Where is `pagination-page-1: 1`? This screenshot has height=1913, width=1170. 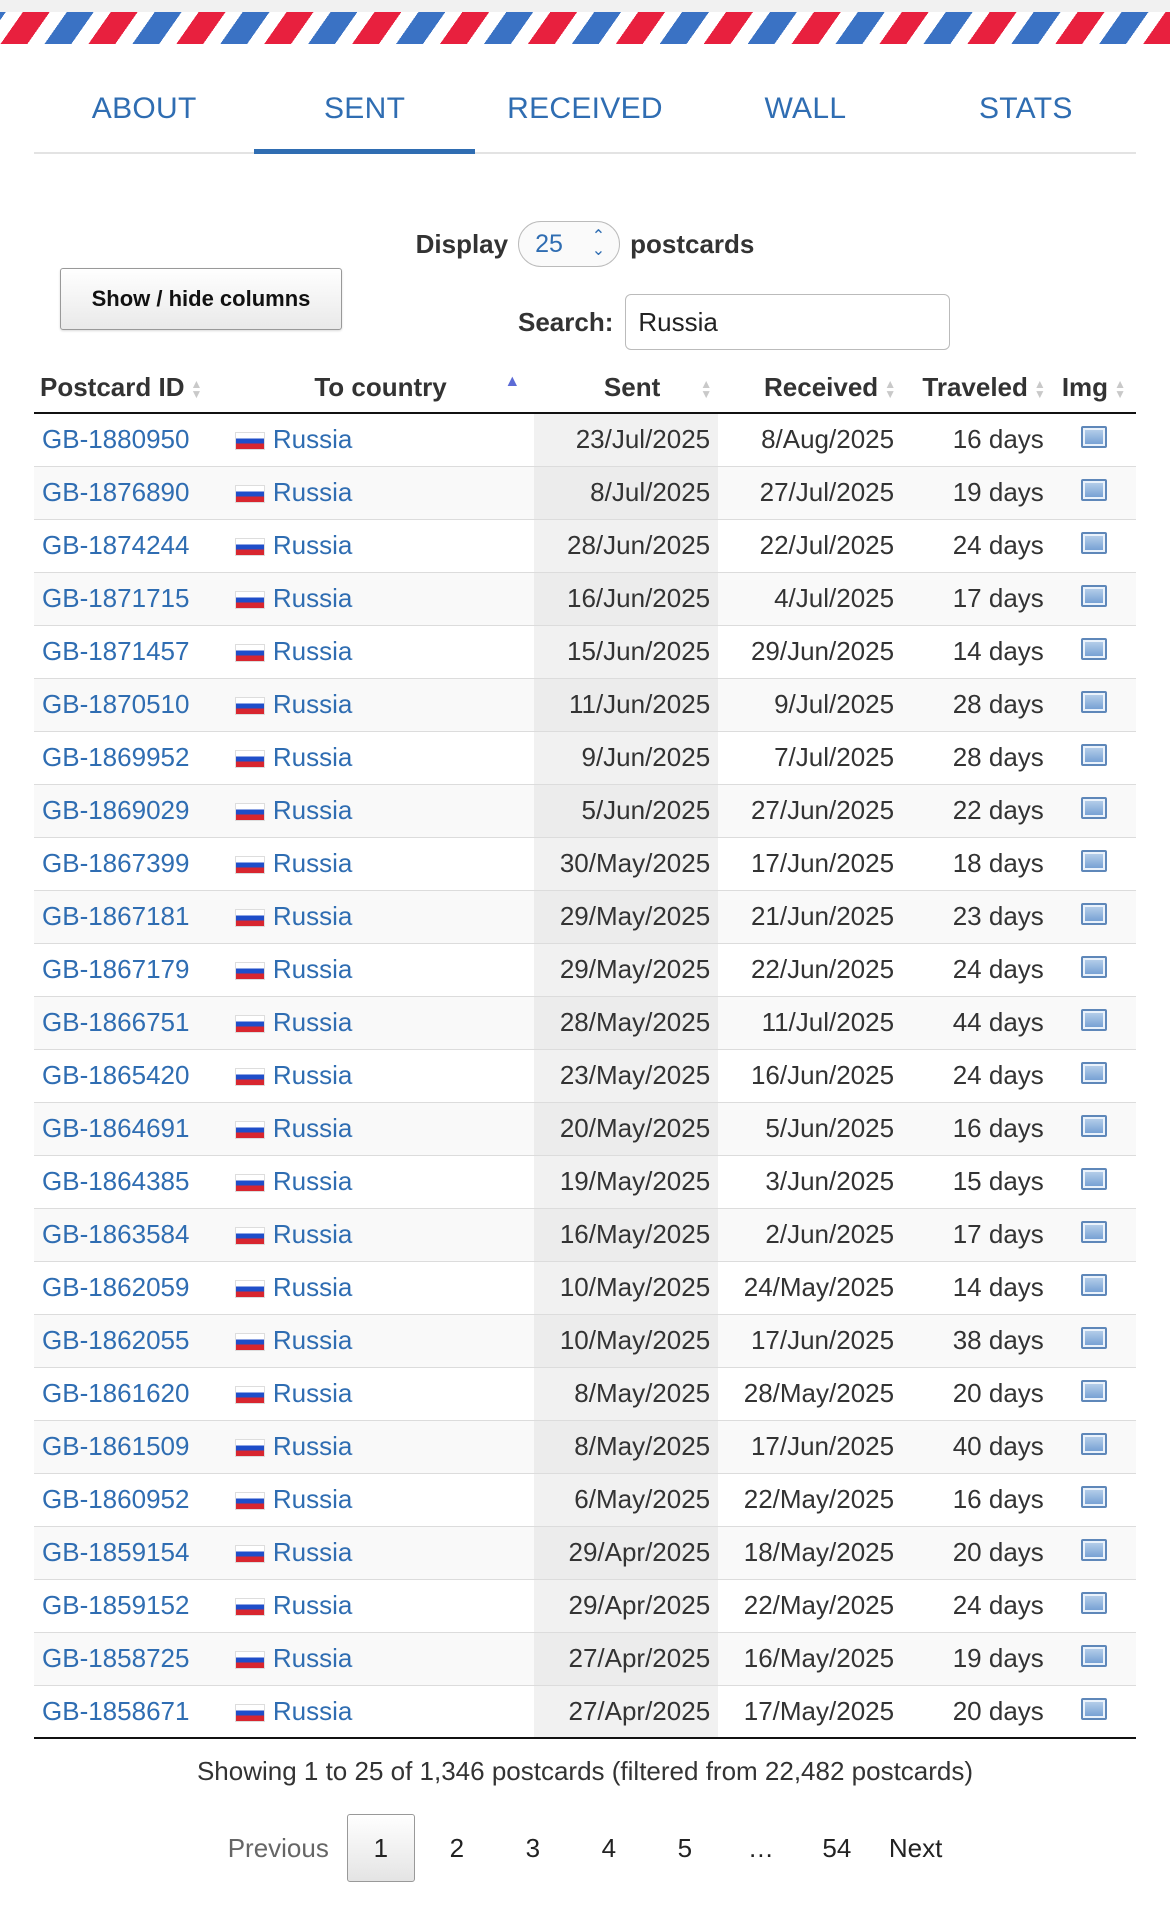 pagination-page-1: 1 is located at coordinates (380, 1848).